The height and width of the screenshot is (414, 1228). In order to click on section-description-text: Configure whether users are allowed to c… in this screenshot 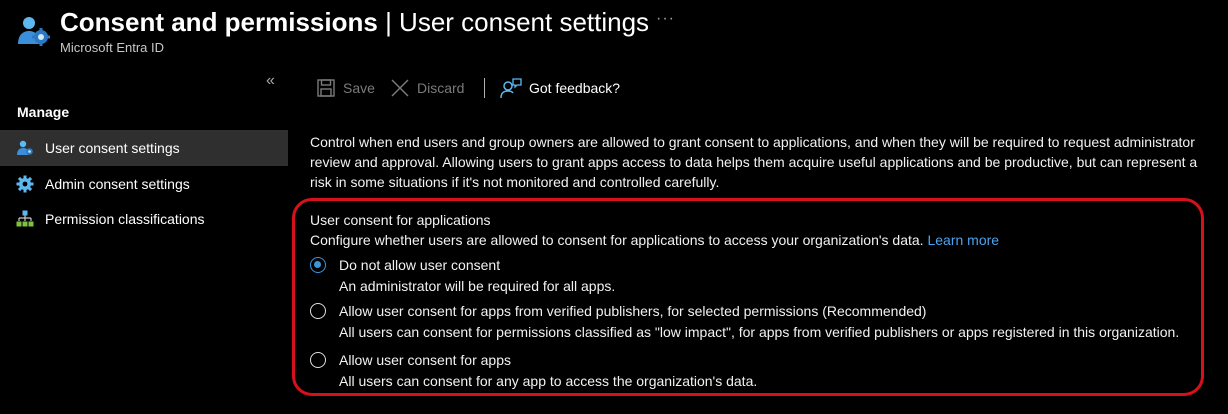, I will do `click(617, 240)`.